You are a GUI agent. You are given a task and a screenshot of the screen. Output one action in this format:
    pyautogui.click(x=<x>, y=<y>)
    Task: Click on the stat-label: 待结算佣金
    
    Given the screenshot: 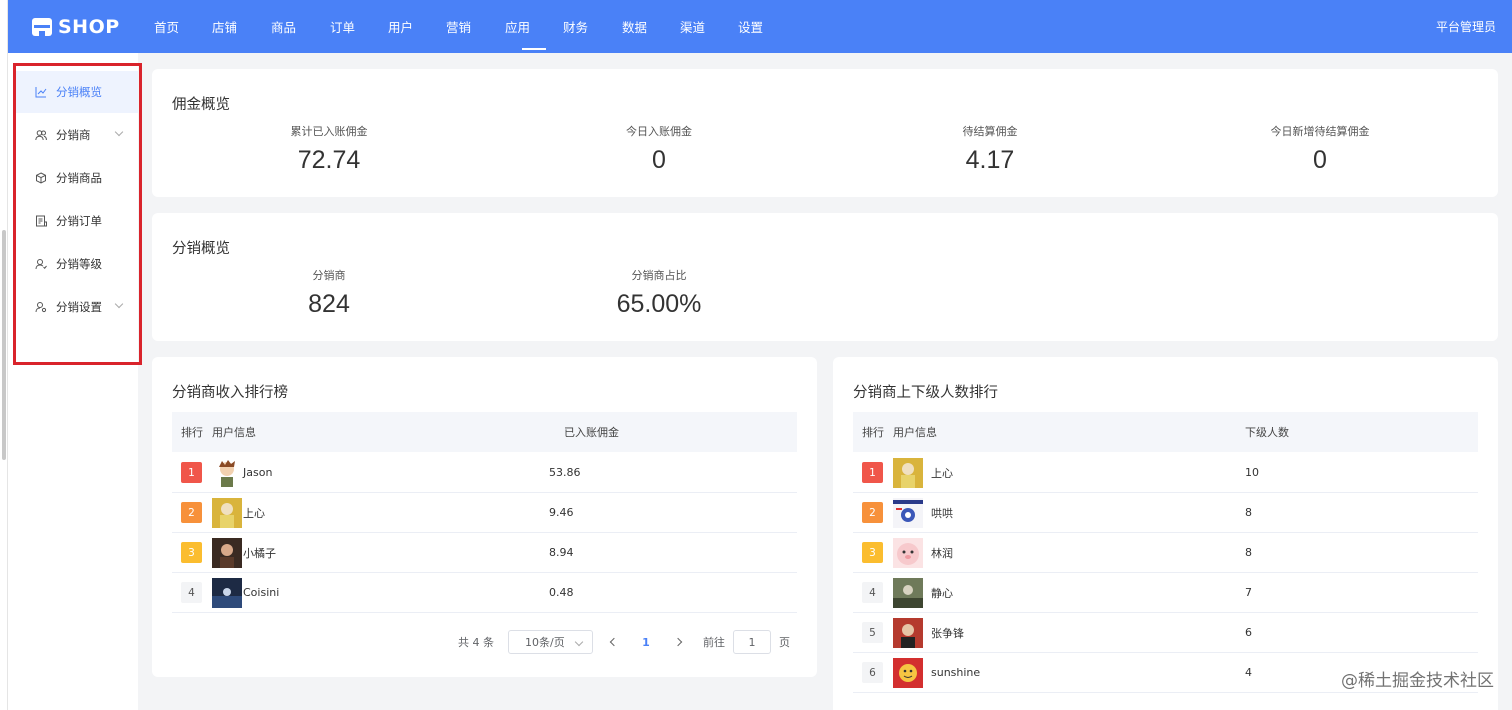 What is the action you would take?
    pyautogui.click(x=990, y=131)
    